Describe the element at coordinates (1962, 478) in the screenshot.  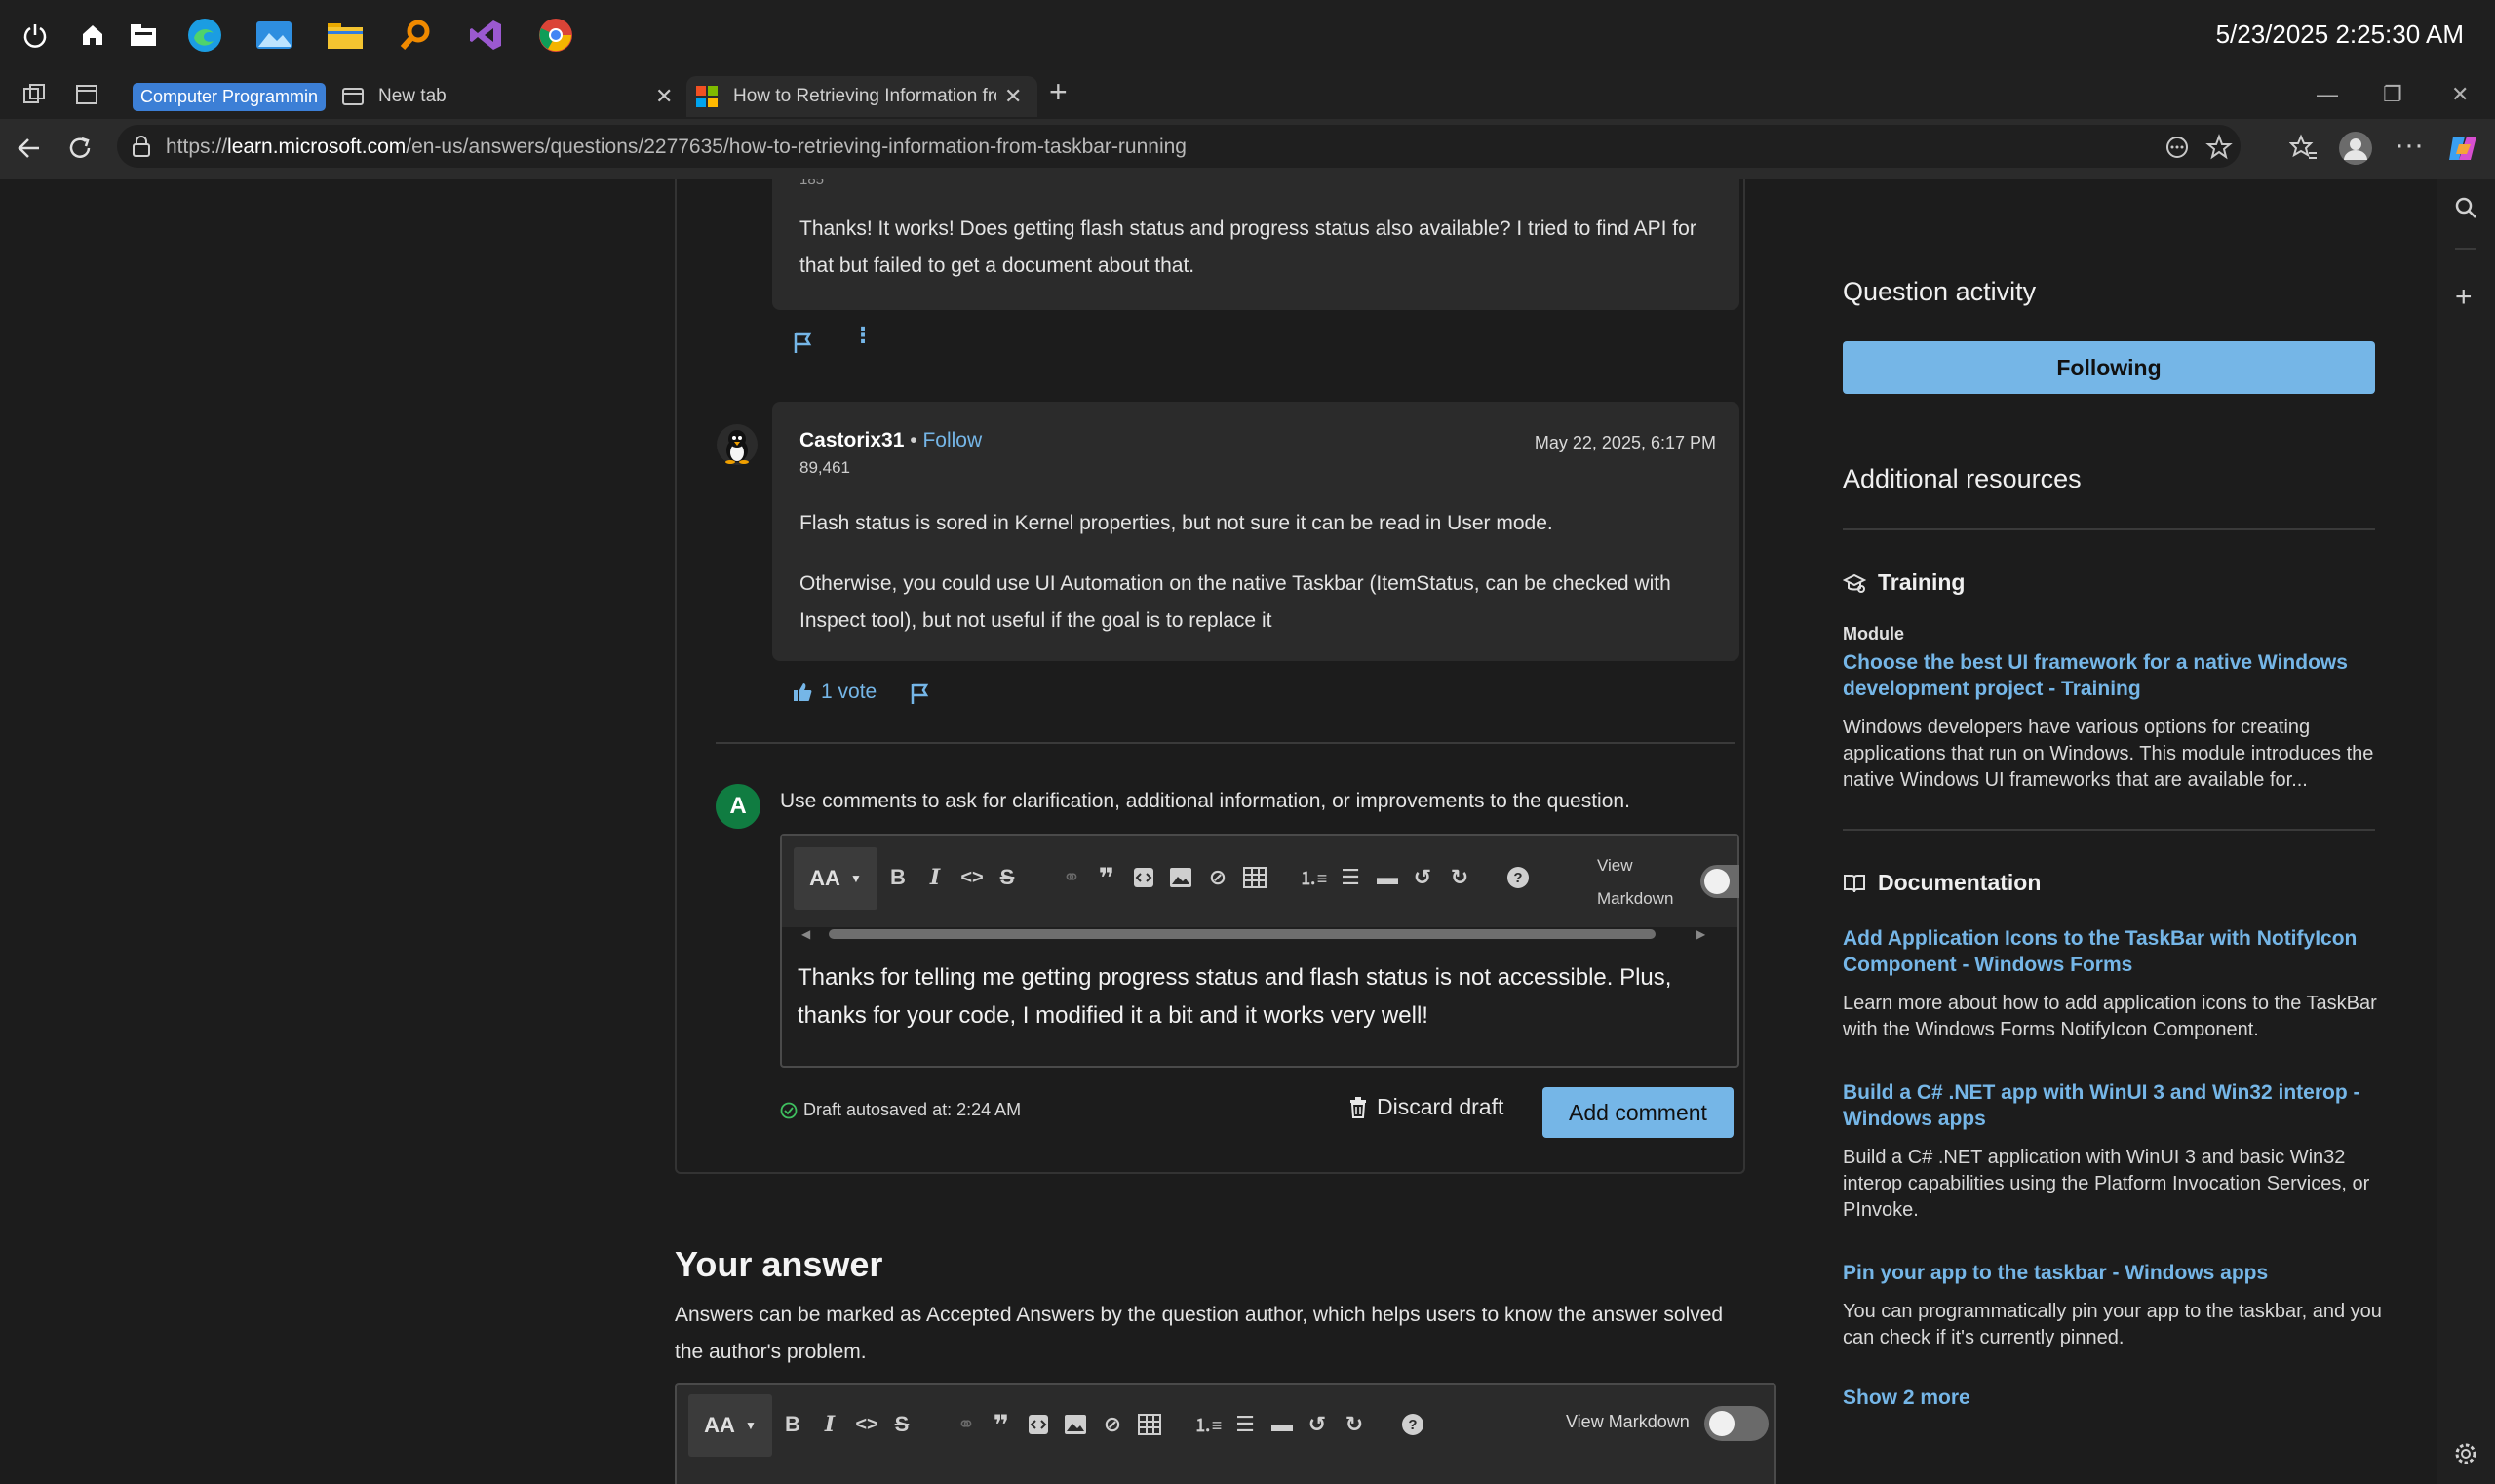
I see `additional-resources-title: Additional resources` at that location.